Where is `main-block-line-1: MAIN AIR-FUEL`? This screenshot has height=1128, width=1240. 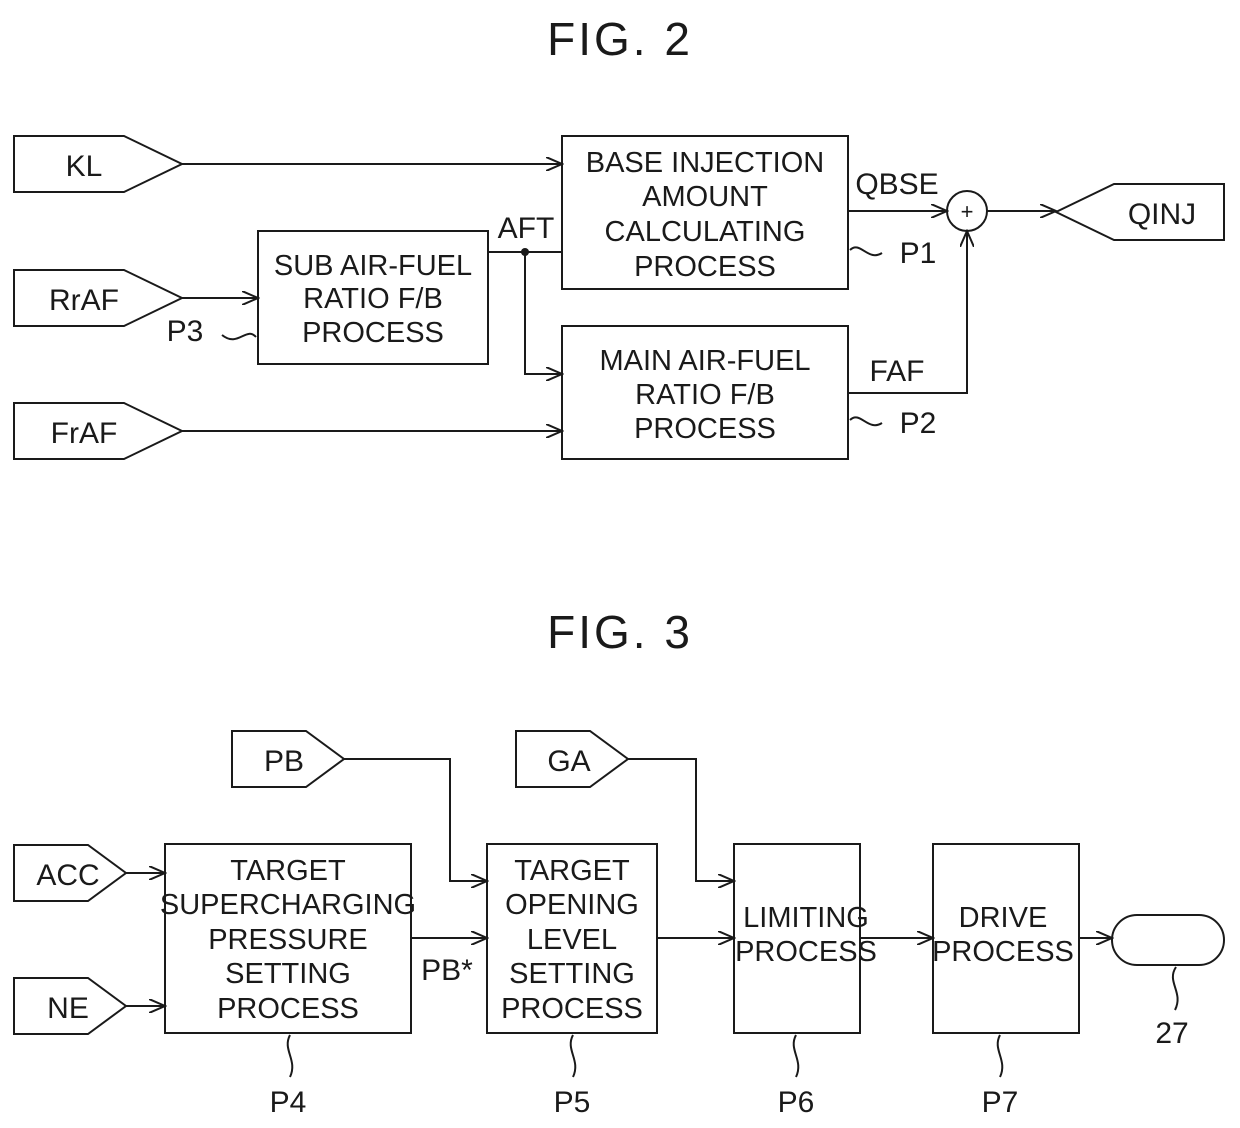 main-block-line-1: MAIN AIR-FUEL is located at coordinates (704, 361).